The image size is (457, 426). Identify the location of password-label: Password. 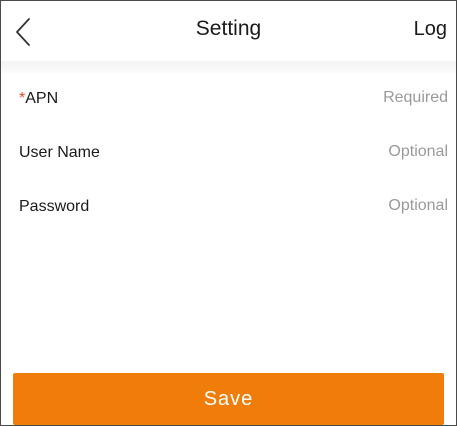
(54, 206).